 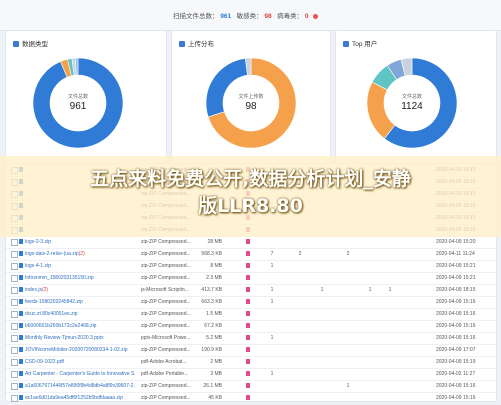 I want to click on scan-label: 扫描文件总数：, so click(x=196, y=16).